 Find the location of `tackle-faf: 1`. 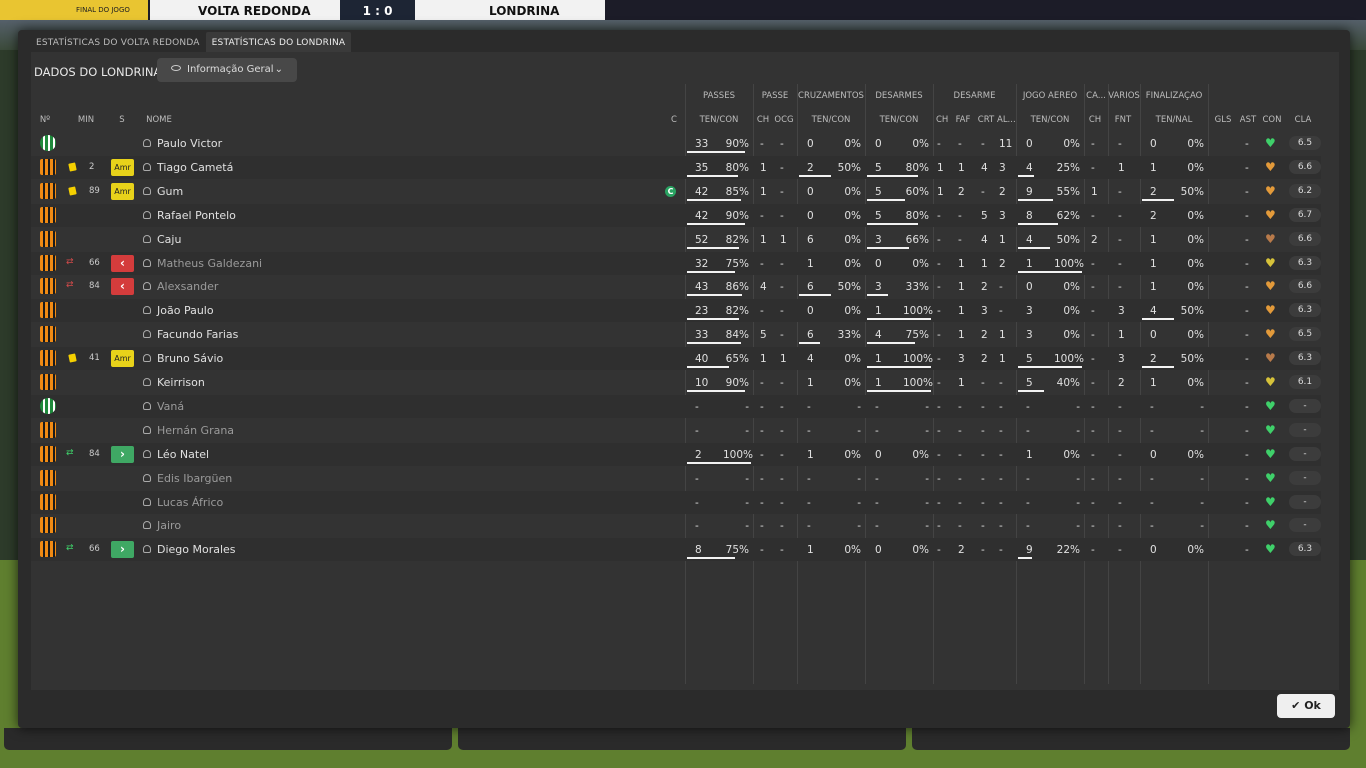

tackle-faf: 1 is located at coordinates (961, 335).